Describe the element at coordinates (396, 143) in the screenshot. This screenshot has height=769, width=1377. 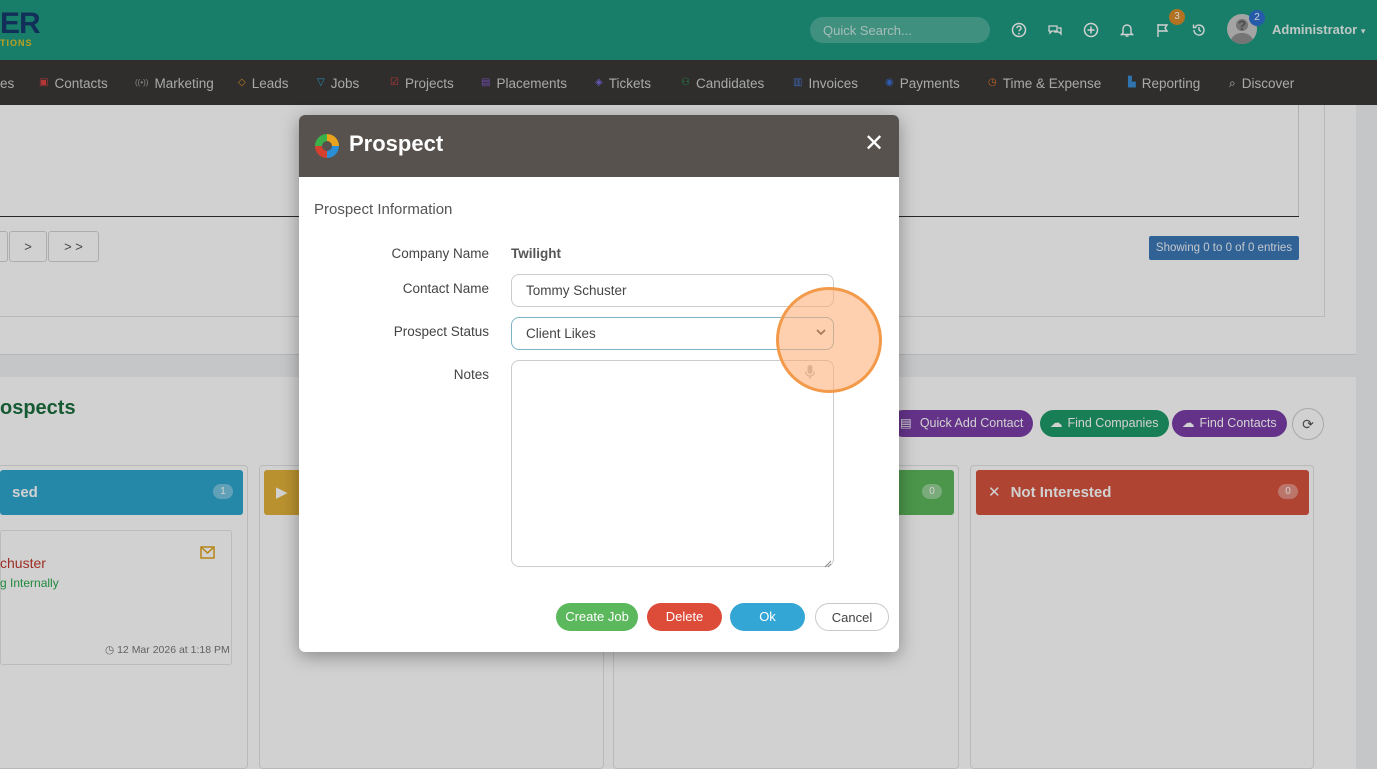
I see `modal-title: Prospect` at that location.